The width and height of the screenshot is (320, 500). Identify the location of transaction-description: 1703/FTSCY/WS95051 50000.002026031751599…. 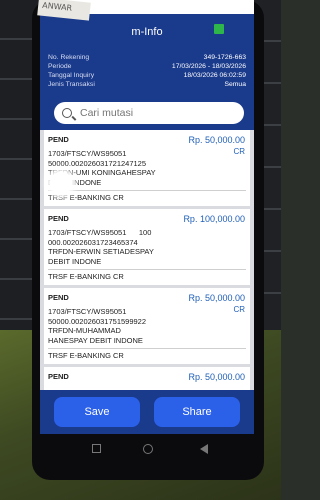
(97, 326).